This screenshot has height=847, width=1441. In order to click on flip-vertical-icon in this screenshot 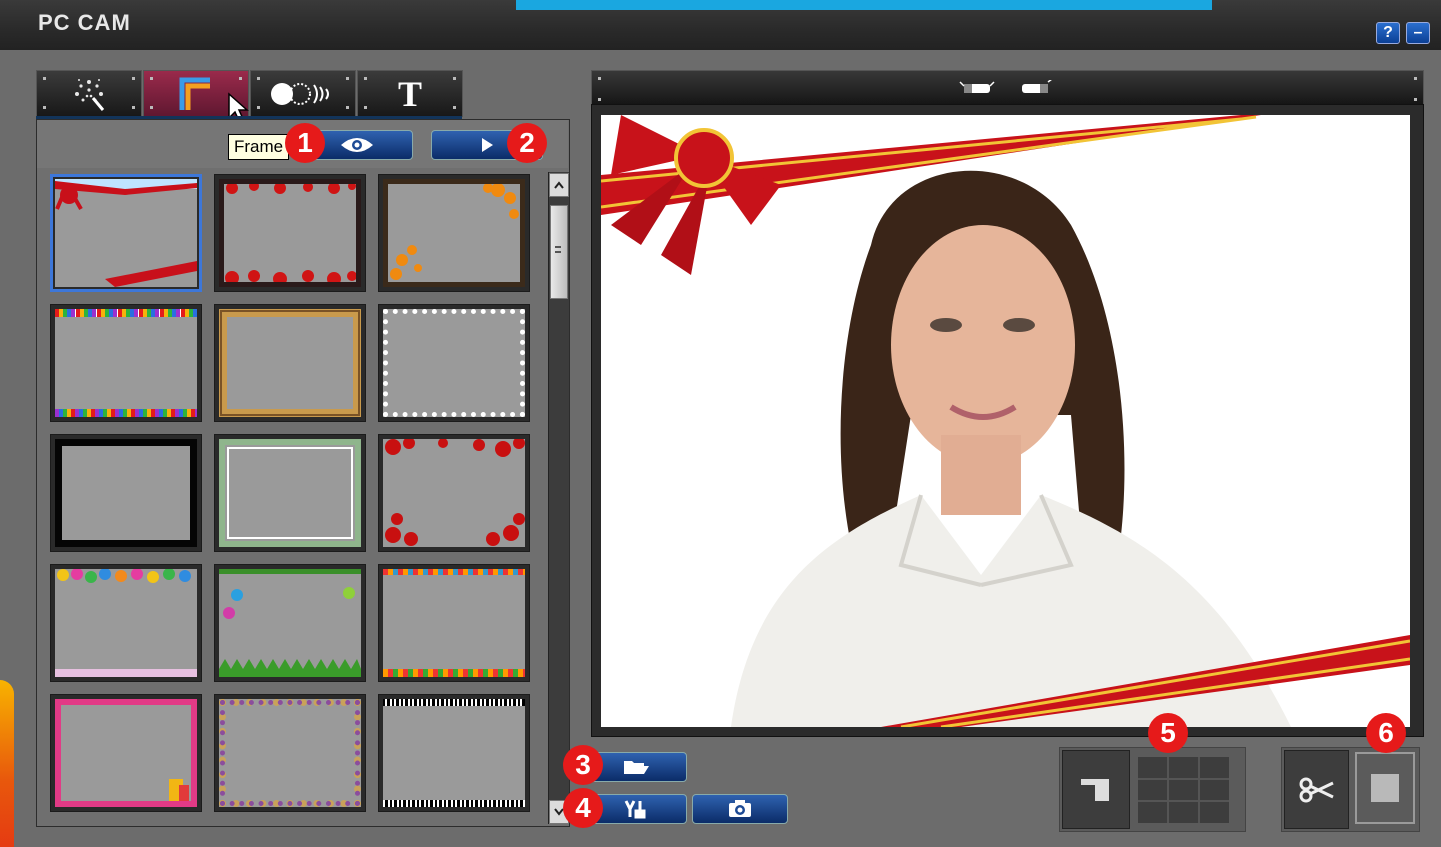, I will do `click(1036, 88)`.